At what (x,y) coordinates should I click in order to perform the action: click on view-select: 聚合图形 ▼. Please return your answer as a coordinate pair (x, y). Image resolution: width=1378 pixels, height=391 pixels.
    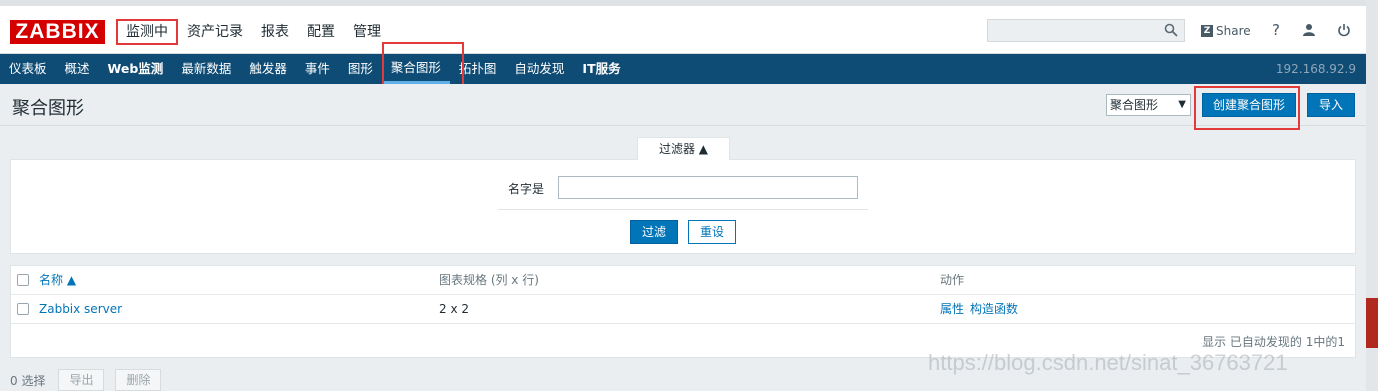
    Looking at the image, I should click on (1148, 105).